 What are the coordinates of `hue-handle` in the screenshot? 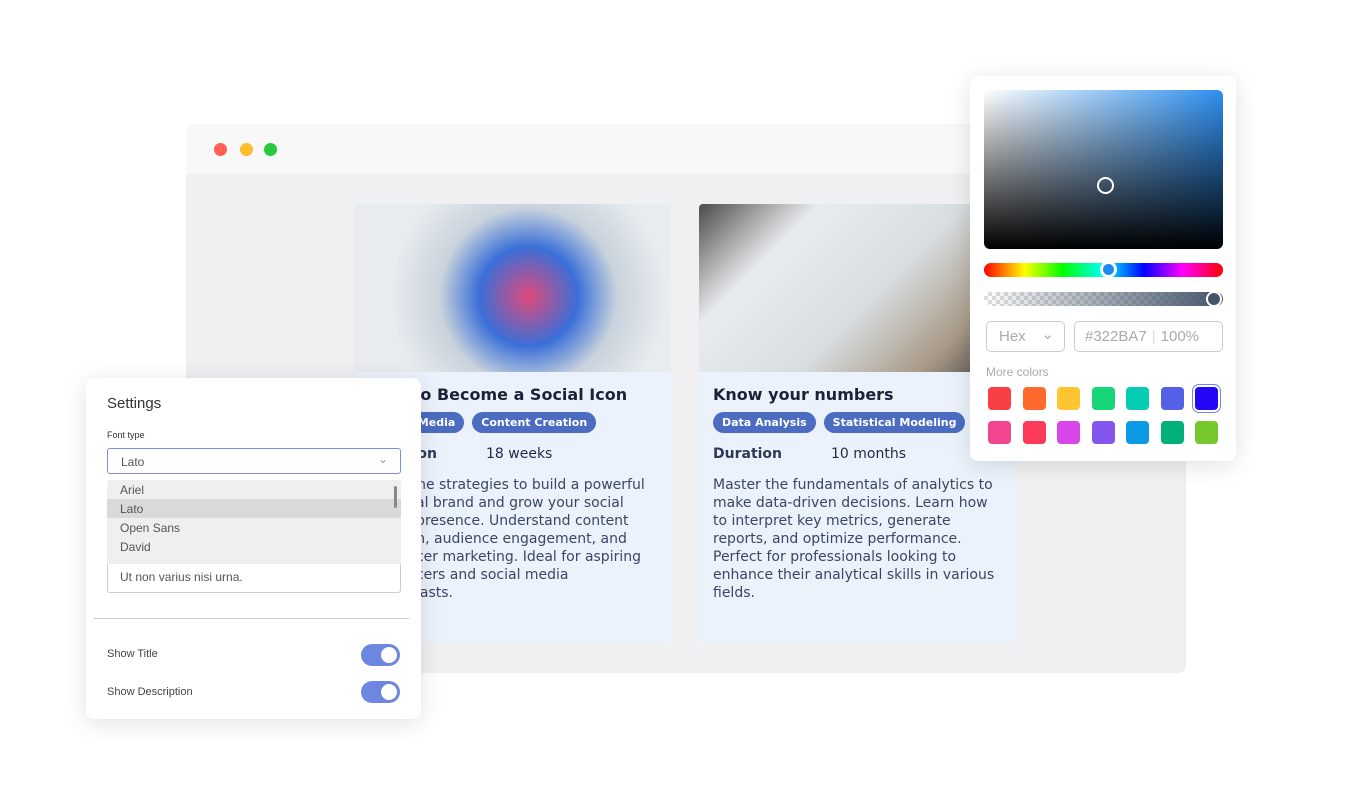 It's located at (1108, 269).